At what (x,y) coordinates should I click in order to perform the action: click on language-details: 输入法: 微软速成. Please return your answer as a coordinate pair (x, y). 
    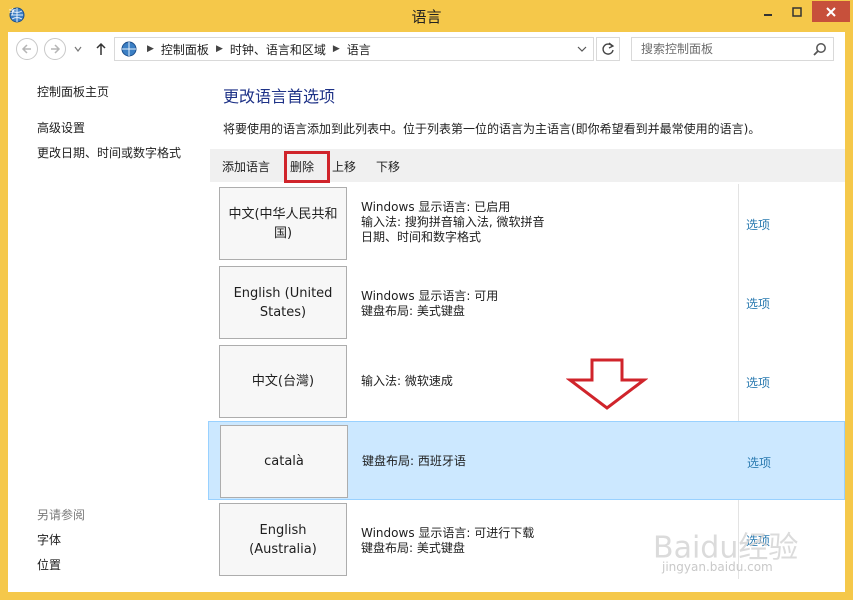
    Looking at the image, I should click on (407, 381).